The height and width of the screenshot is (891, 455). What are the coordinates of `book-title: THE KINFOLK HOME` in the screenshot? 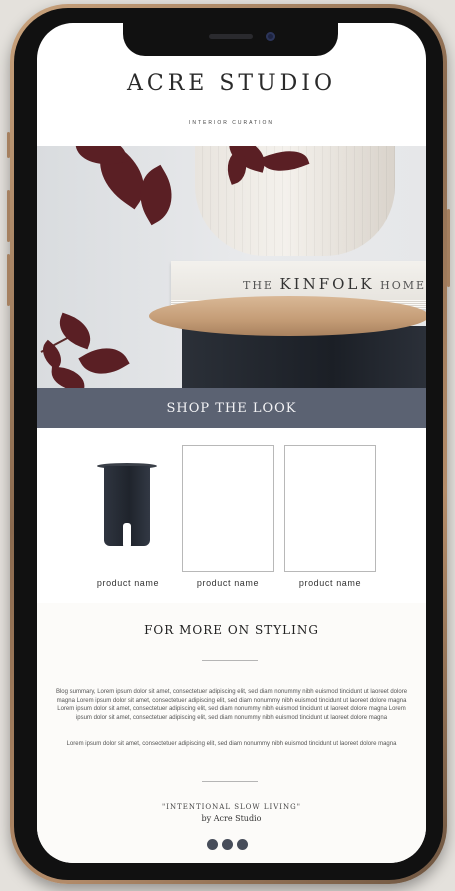 It's located at (334, 284).